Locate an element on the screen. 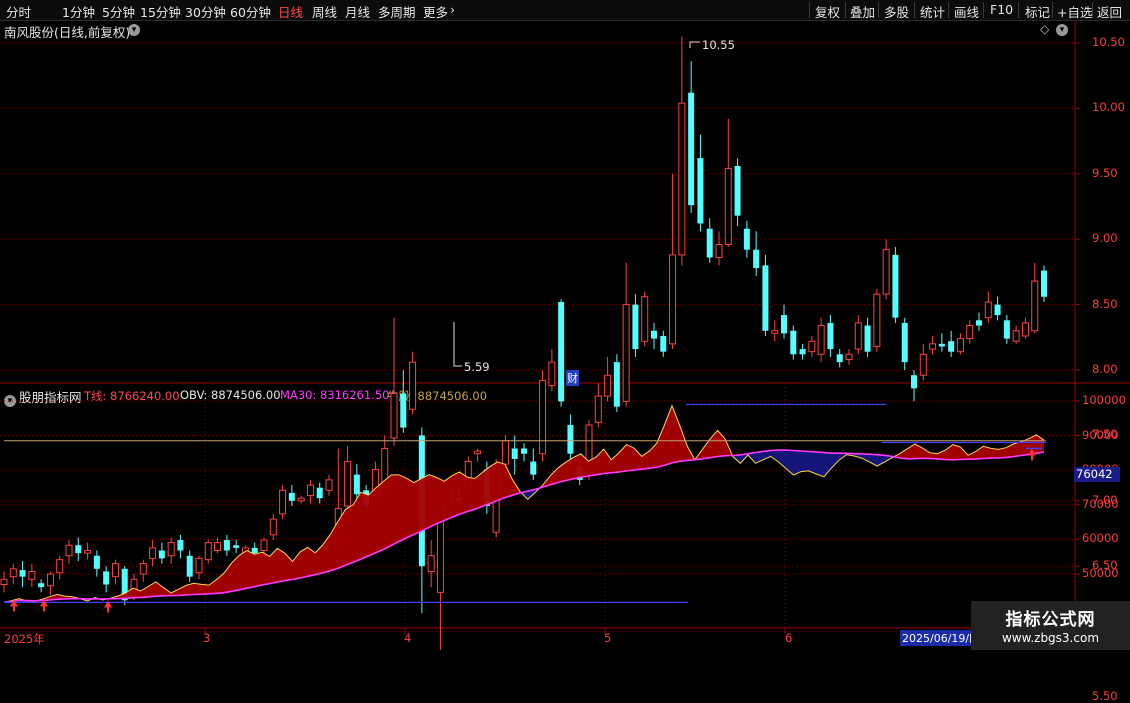  low-marker is located at coordinates (457, 344).